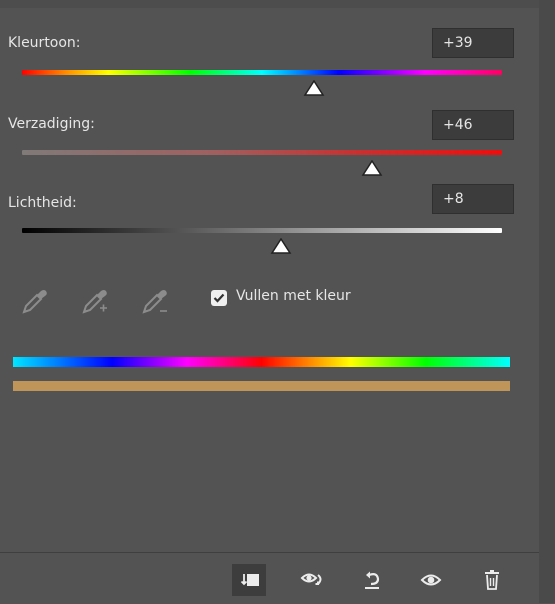  Describe the element at coordinates (35, 301) in the screenshot. I see `eyedropper-icon` at that location.